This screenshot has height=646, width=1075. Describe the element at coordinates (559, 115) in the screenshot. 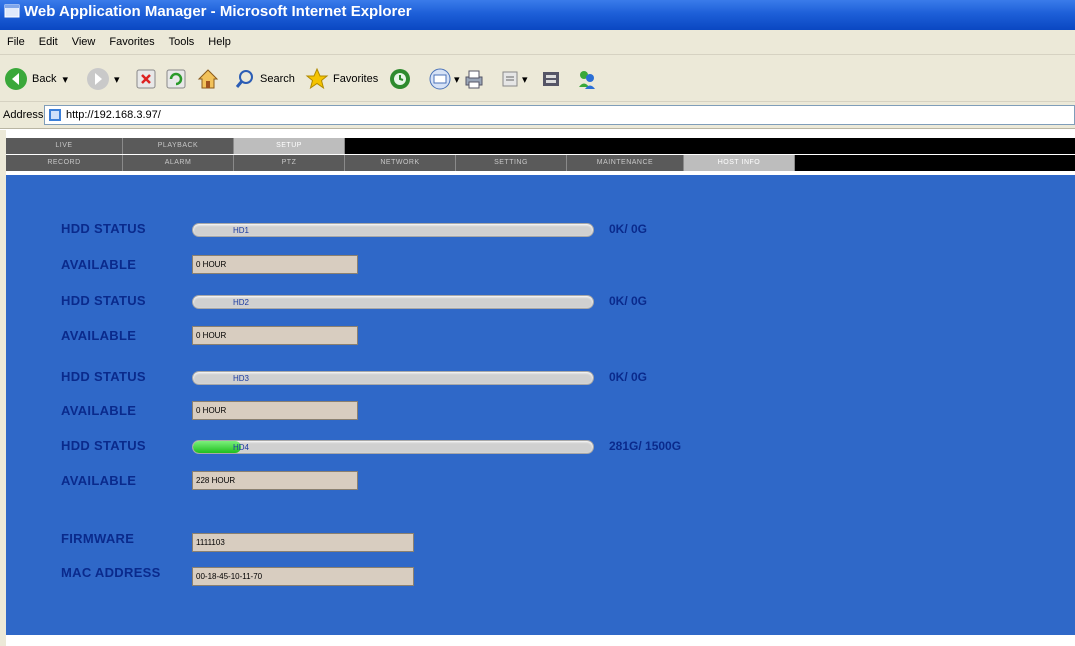

I see `address-input: http://192.168.3.97/` at that location.